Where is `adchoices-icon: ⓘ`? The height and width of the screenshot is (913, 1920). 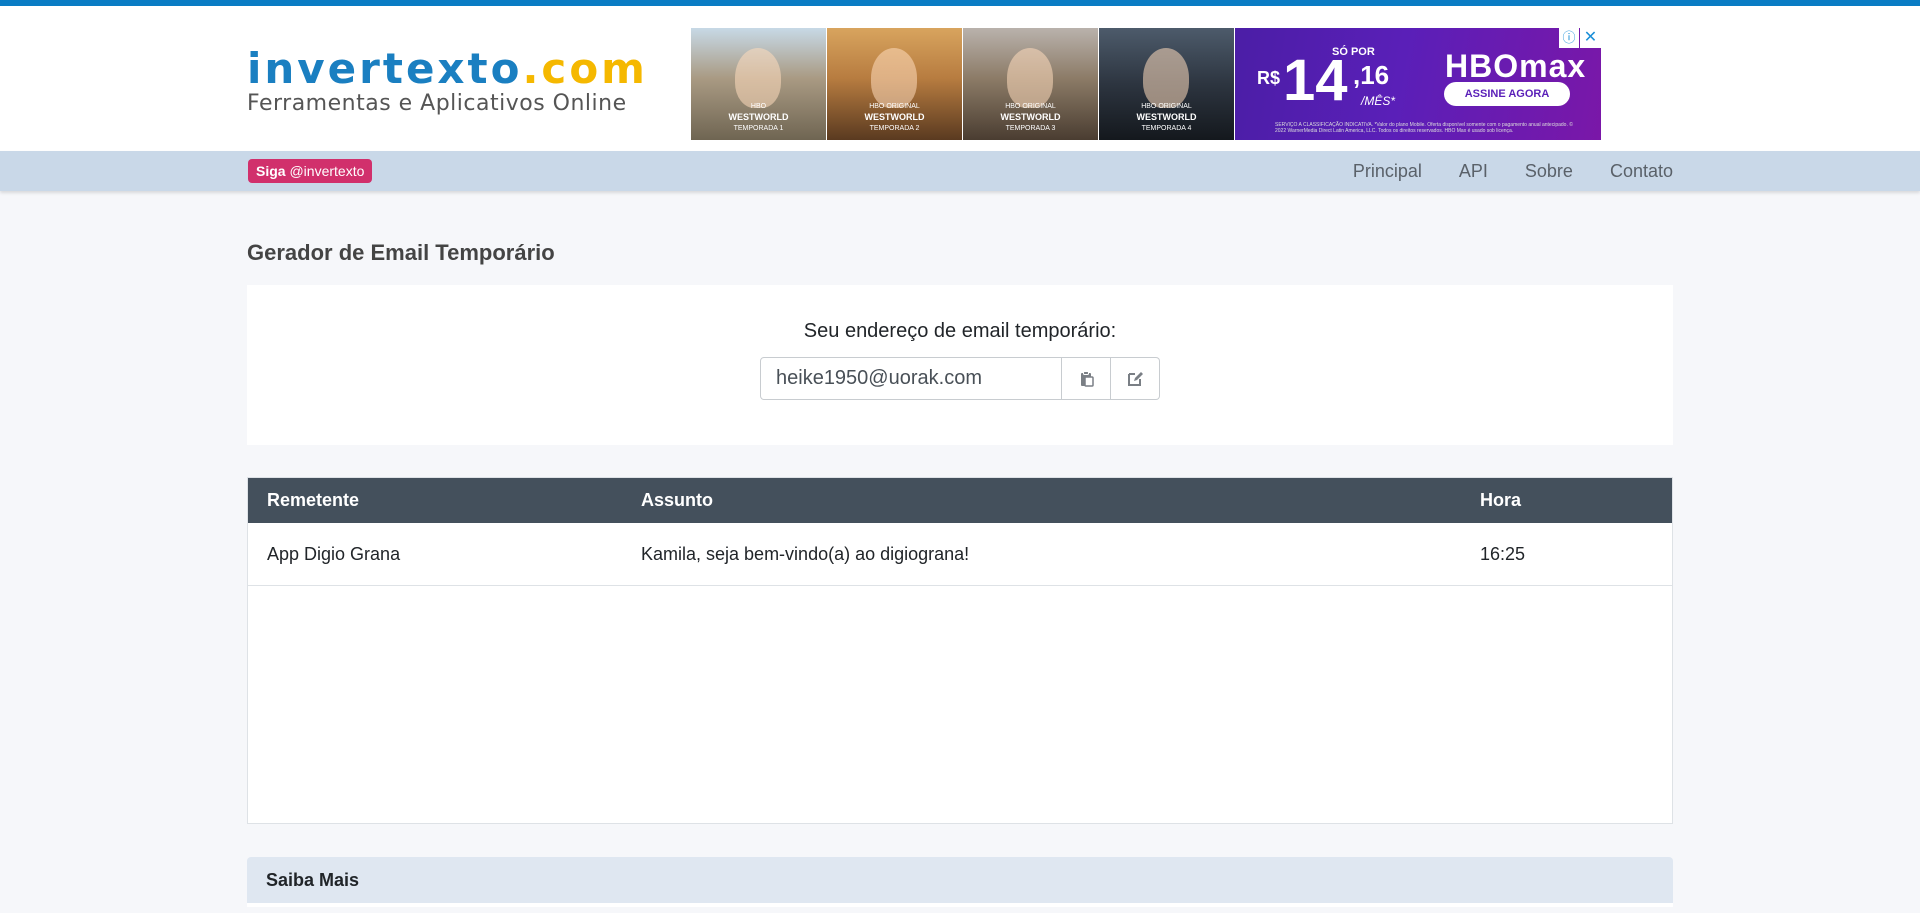 adchoices-icon: ⓘ is located at coordinates (1569, 38).